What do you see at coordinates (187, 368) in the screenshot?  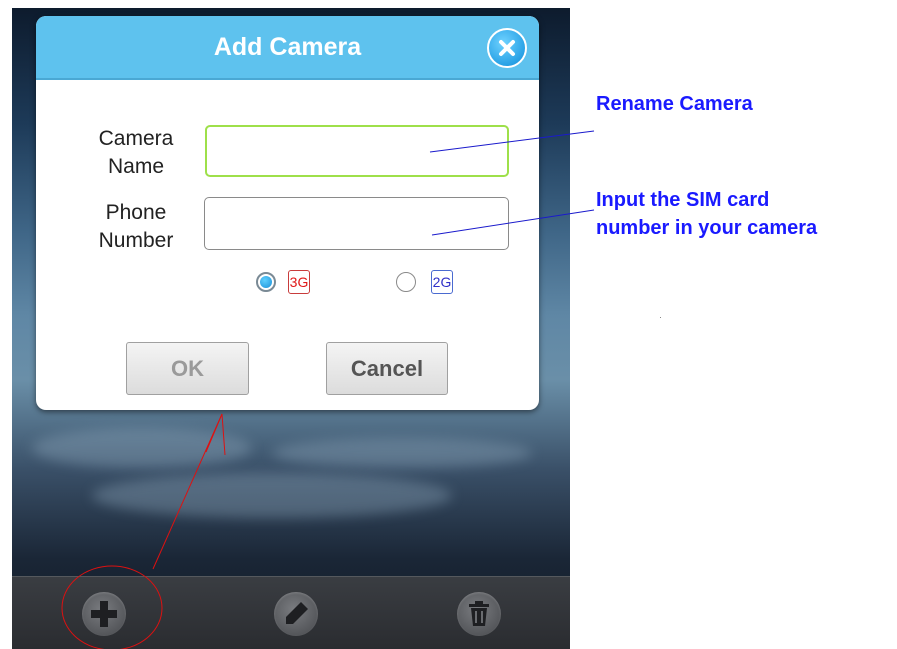 I see `ok-button: OK` at bounding box center [187, 368].